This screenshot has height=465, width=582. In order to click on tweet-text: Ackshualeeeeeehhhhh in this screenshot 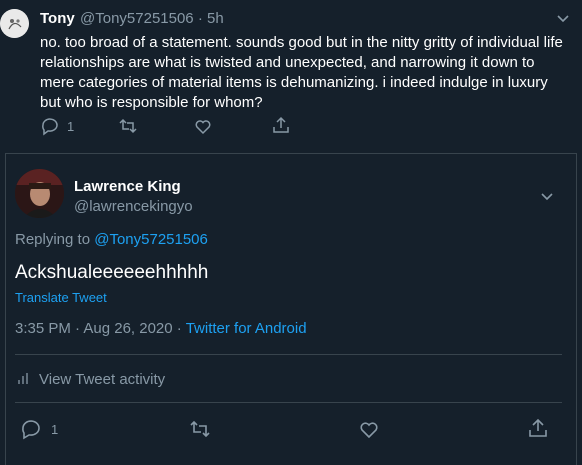, I will do `click(112, 272)`.